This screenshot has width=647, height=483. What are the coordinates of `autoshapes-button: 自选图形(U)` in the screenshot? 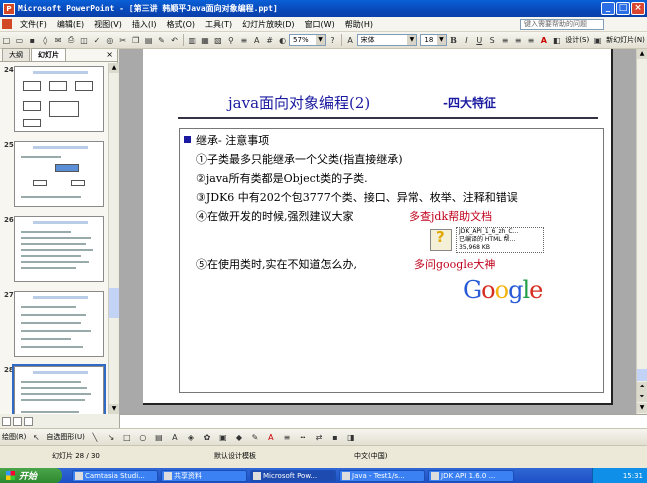 It's located at (65, 437).